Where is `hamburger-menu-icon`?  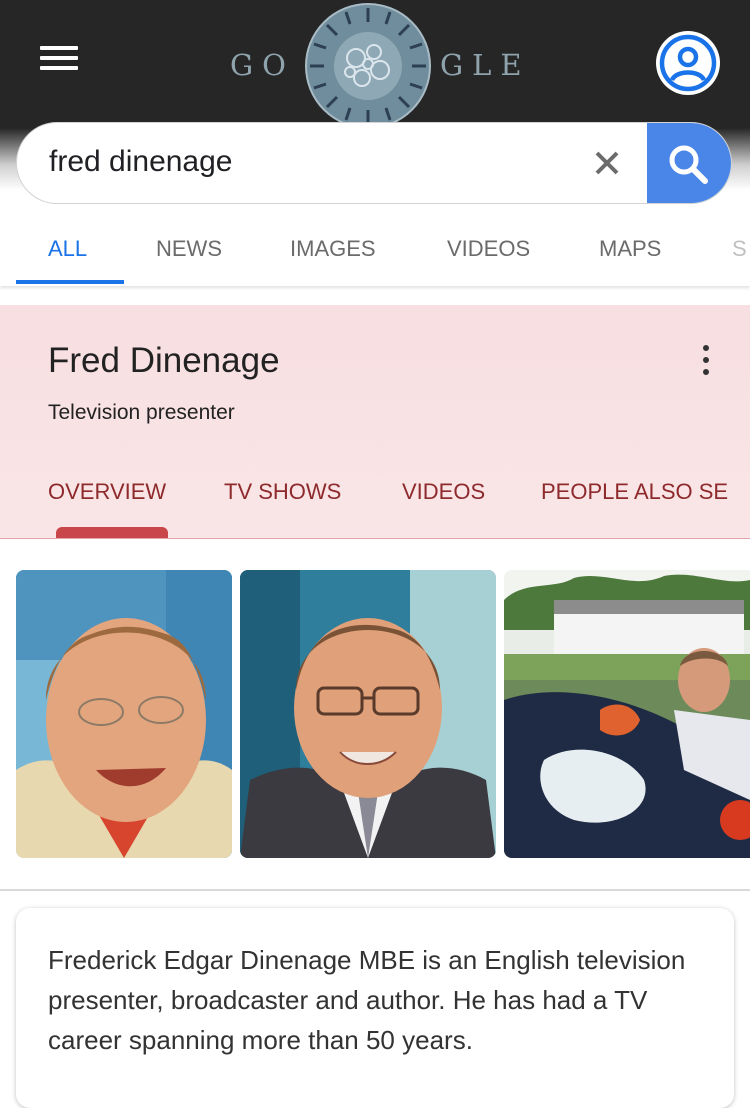
hamburger-menu-icon is located at coordinates (60, 58).